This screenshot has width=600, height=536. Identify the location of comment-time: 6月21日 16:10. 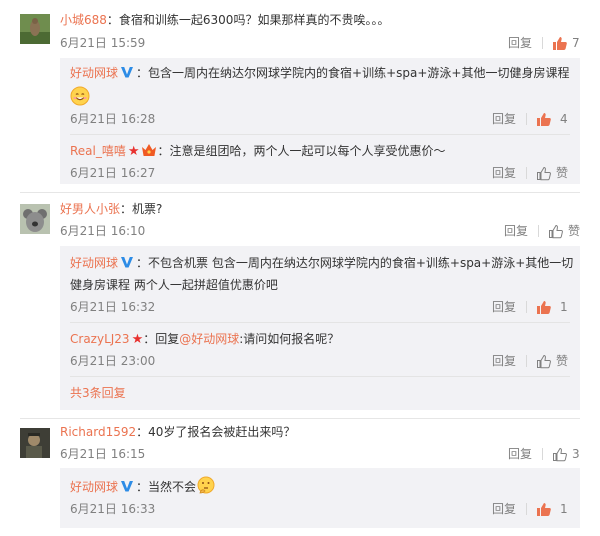
(103, 231).